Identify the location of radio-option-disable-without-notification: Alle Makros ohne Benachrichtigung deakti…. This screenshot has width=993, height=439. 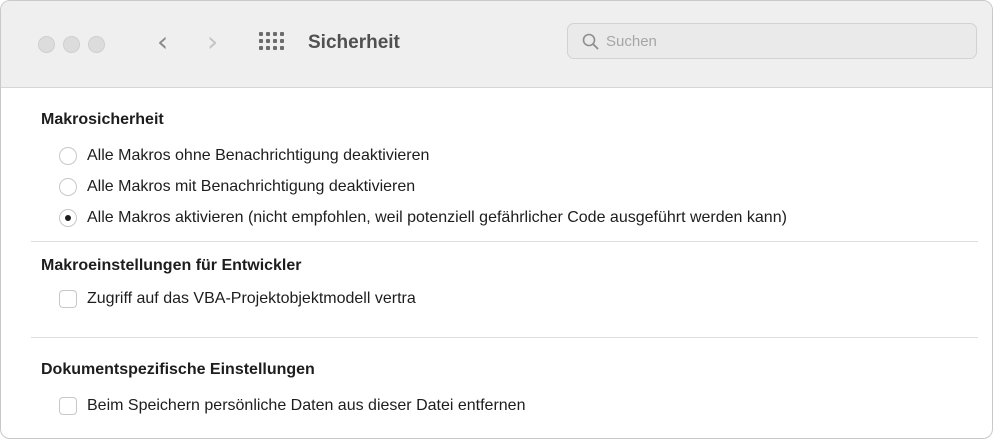
(244, 156).